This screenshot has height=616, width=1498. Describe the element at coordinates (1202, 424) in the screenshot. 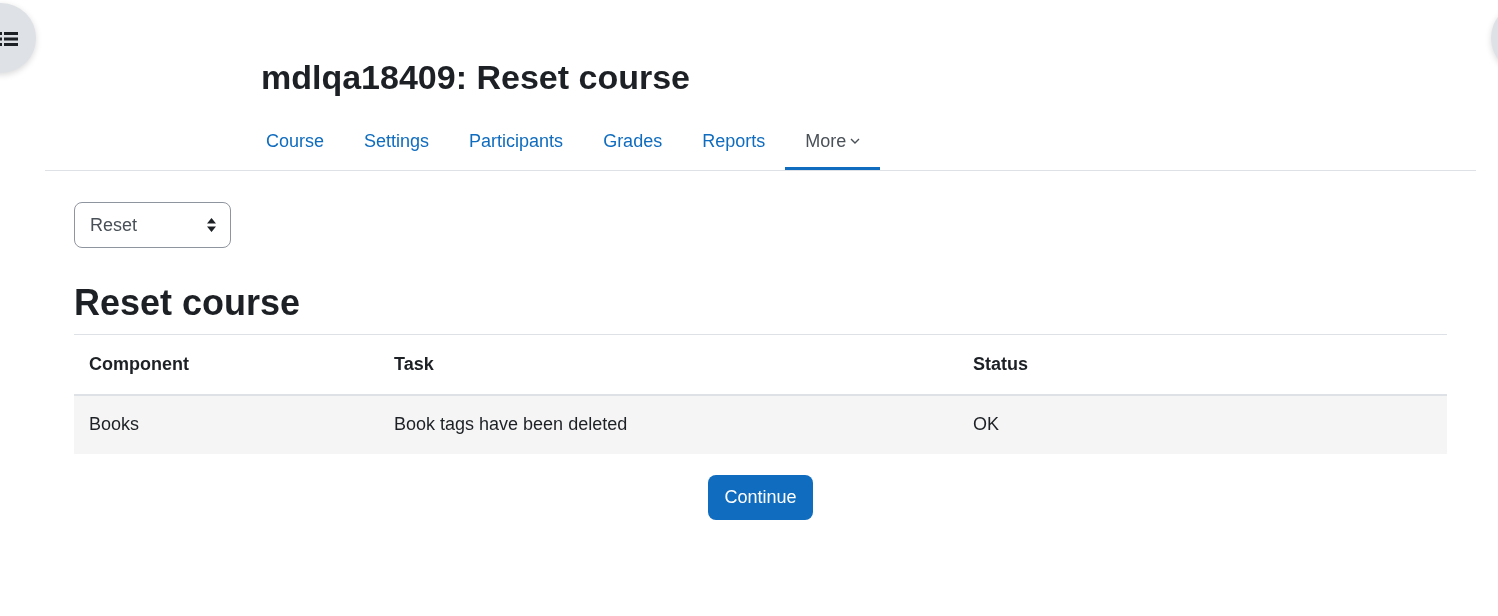

I see `table-cell: OK` at that location.